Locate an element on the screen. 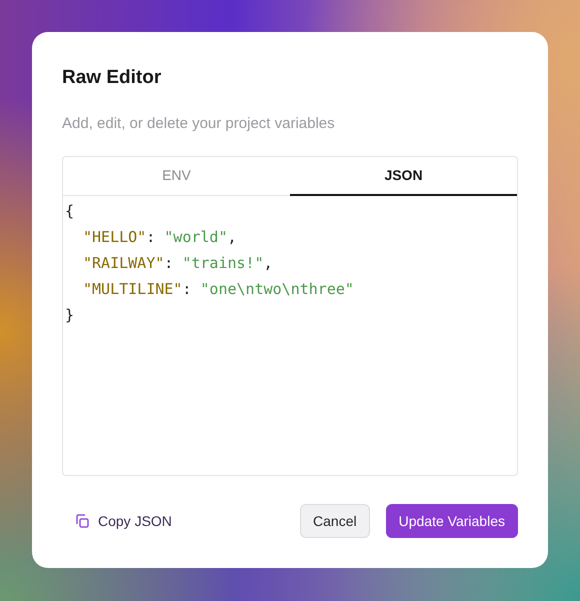 The image size is (580, 601). cancel-button: Cancel is located at coordinates (335, 521).